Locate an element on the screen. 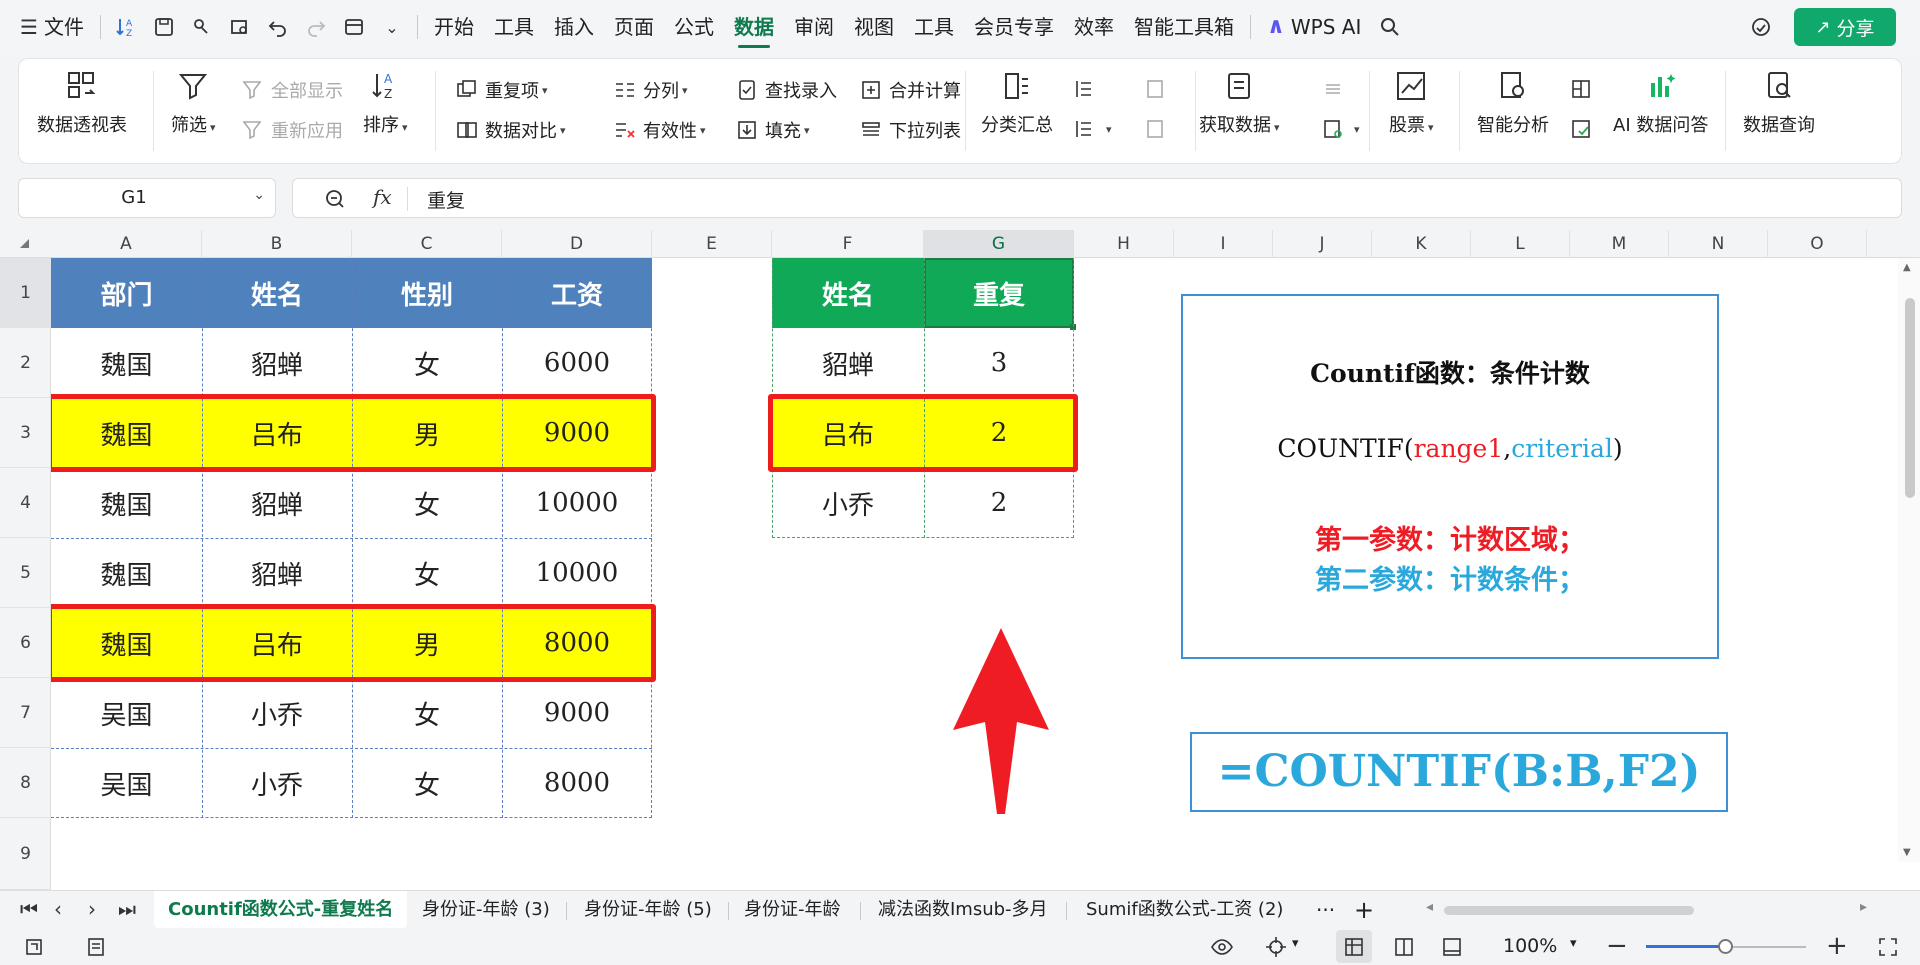 This screenshot has height=965, width=1920. row-header-9: 9 is located at coordinates (25, 854).